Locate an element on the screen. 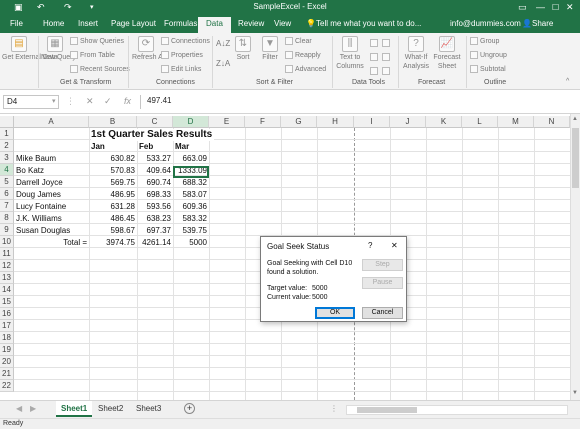  row-header: 3 is located at coordinates (7, 158).